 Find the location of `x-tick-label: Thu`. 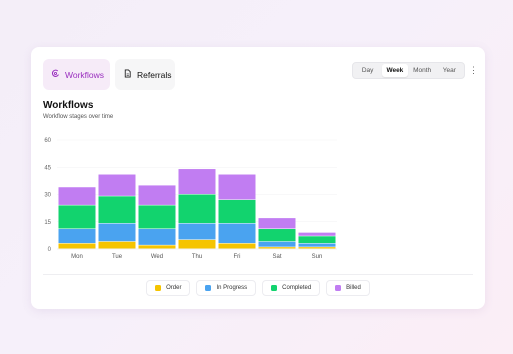

x-tick-label: Thu is located at coordinates (197, 257).